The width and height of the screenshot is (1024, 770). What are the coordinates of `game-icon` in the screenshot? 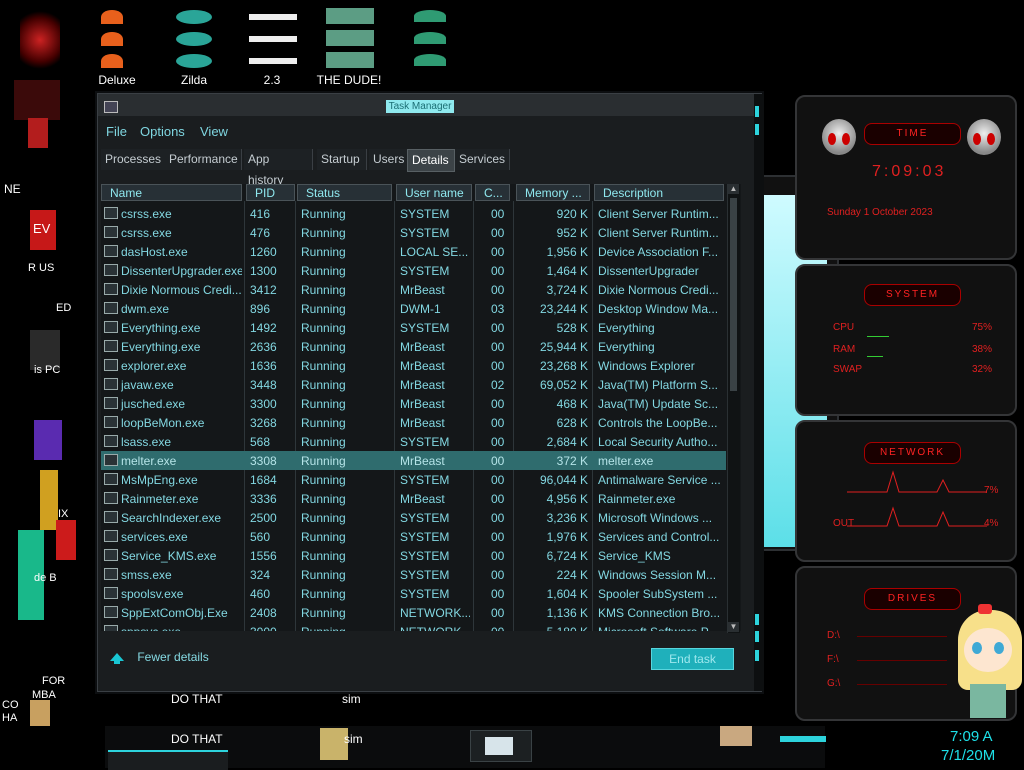 It's located at (194, 40).